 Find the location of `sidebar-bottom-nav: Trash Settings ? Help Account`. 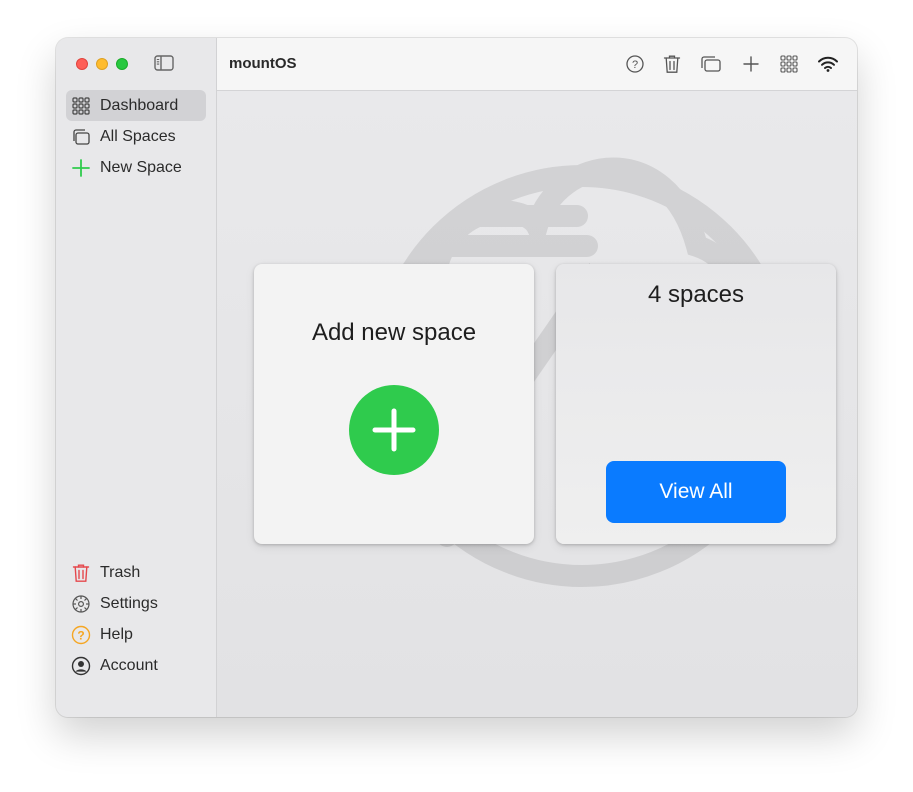

sidebar-bottom-nav: Trash Settings ? Help Account is located at coordinates (136, 619).